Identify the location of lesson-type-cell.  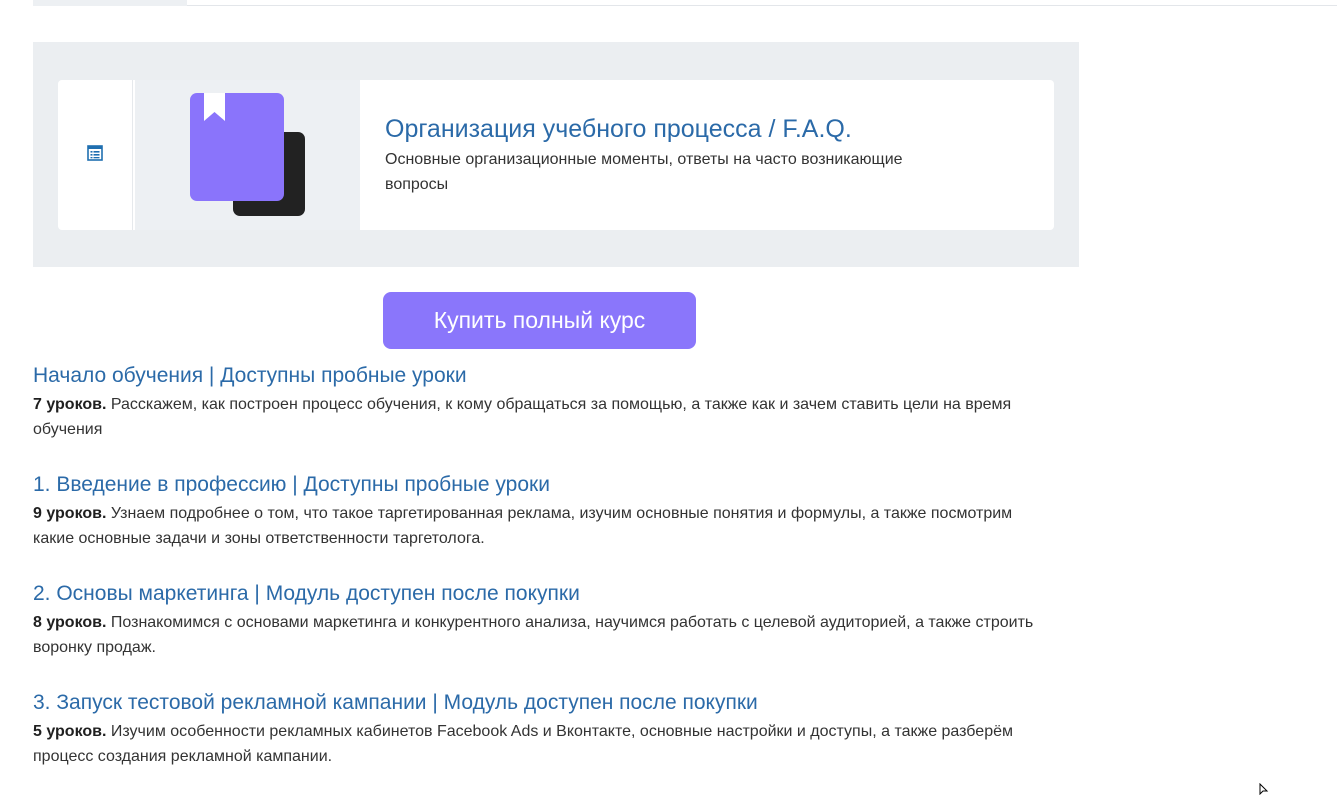
(95, 155).